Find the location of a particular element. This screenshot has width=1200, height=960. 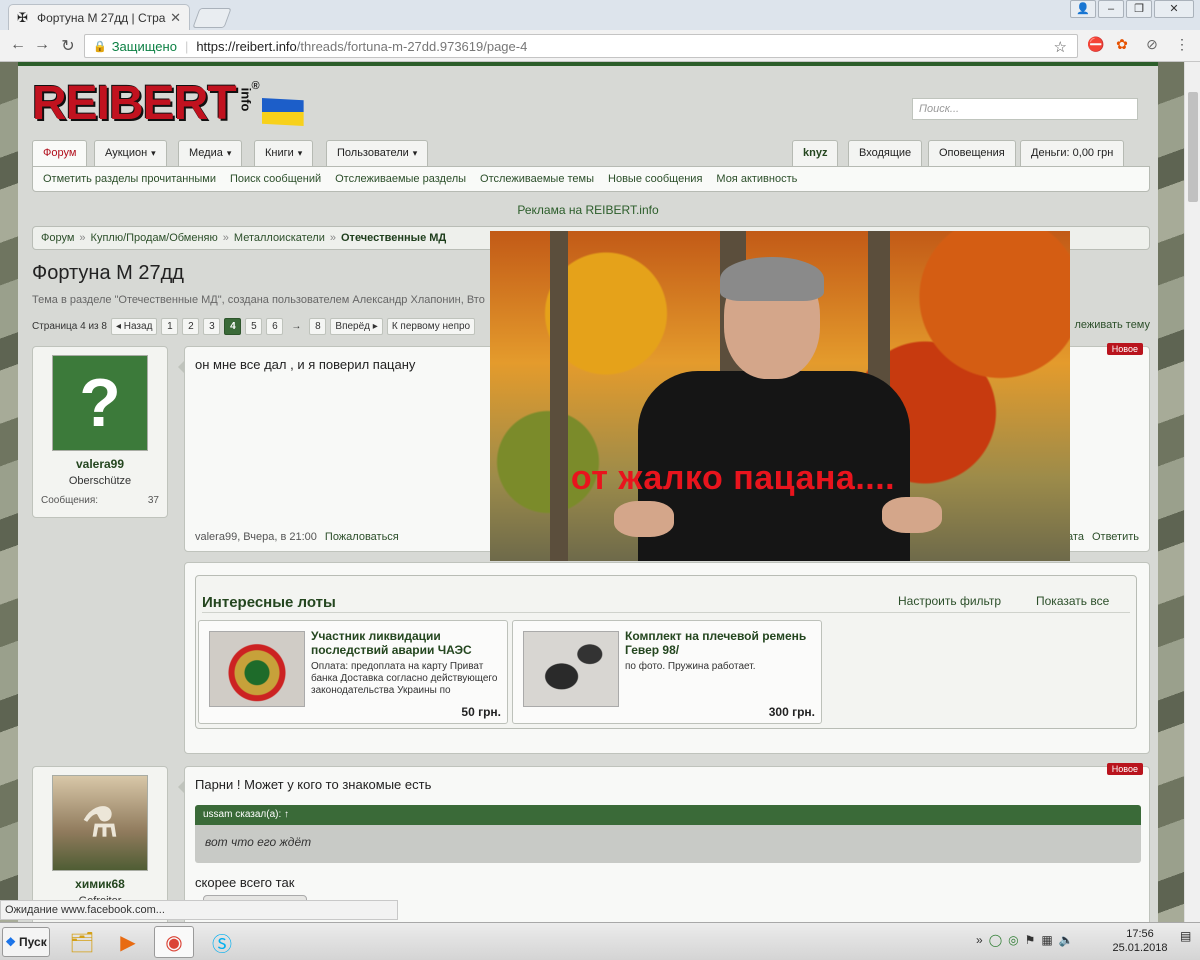

window-controls: 👤 – ❐ ✕ is located at coordinates (1132, 9).